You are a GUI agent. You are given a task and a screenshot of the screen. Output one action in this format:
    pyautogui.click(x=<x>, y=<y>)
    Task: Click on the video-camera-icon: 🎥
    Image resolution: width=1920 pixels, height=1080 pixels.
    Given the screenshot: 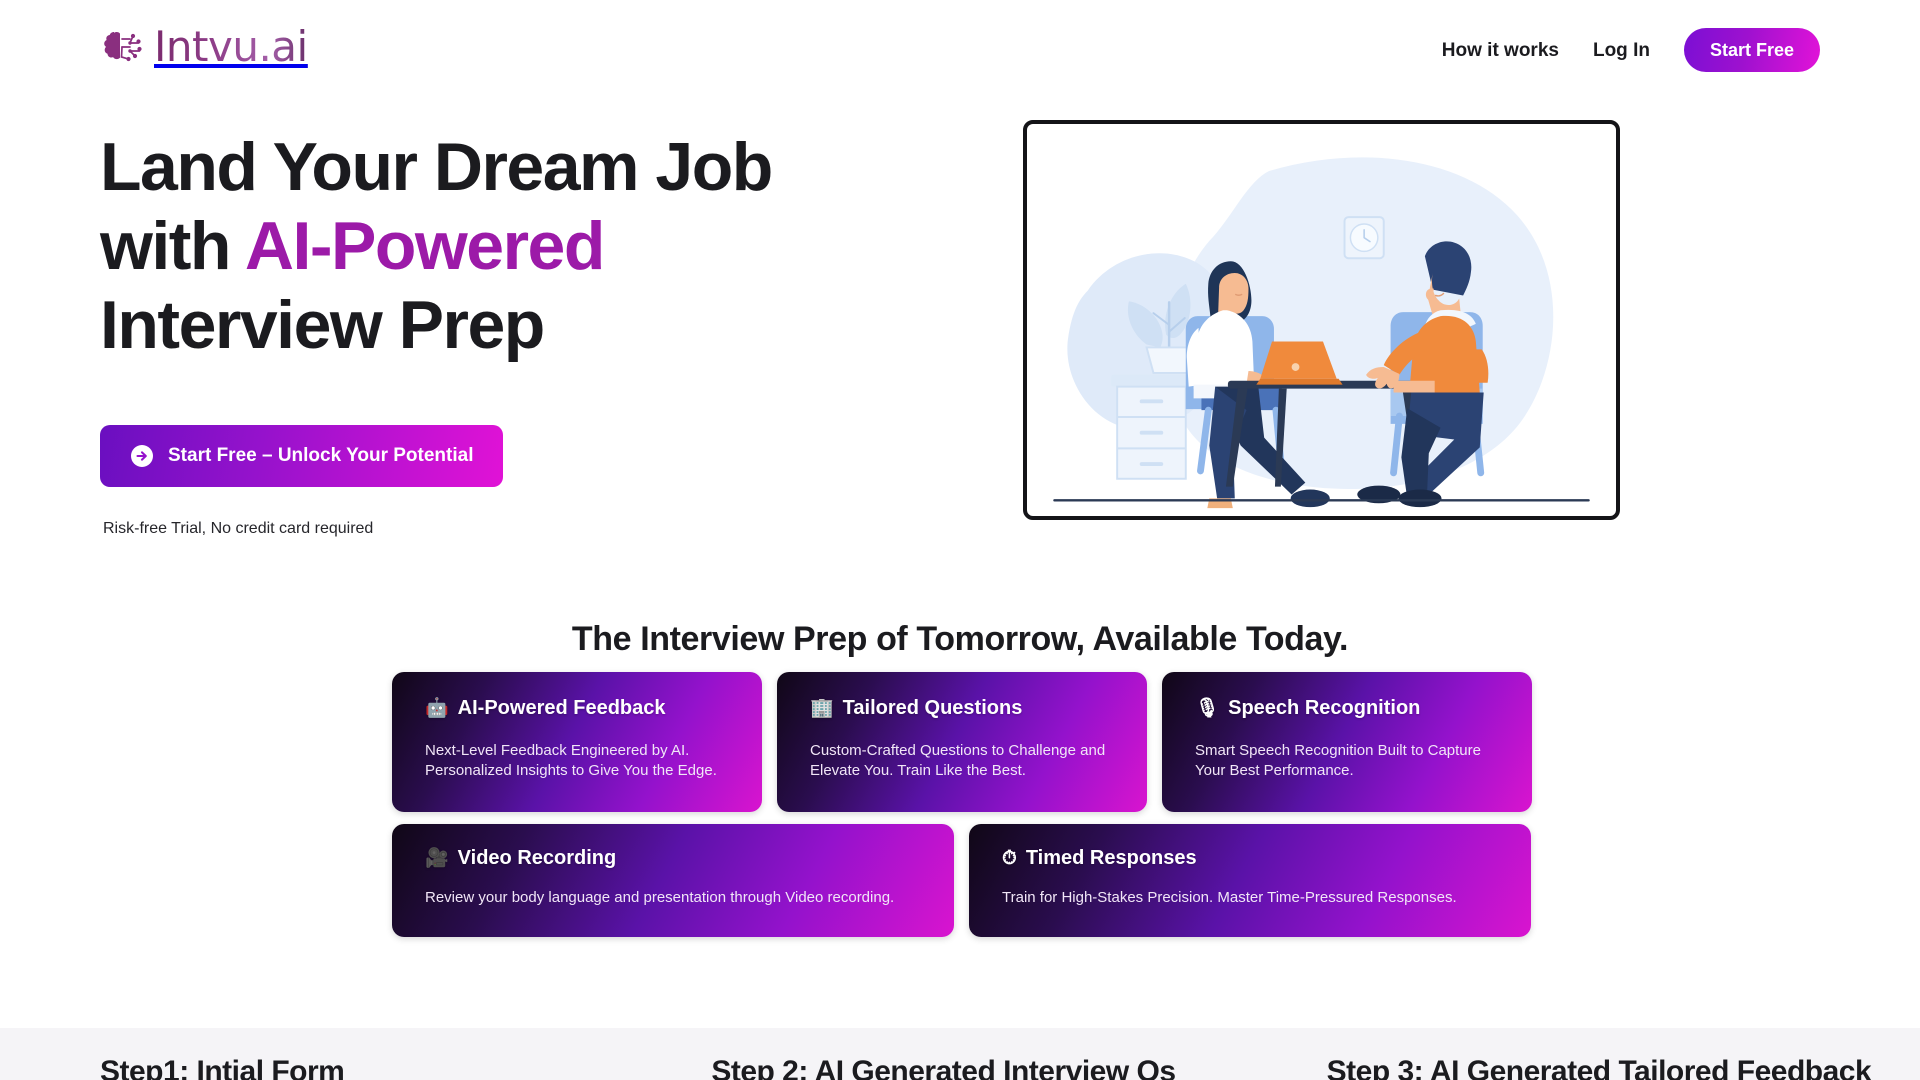 What is the action you would take?
    pyautogui.click(x=437, y=857)
    